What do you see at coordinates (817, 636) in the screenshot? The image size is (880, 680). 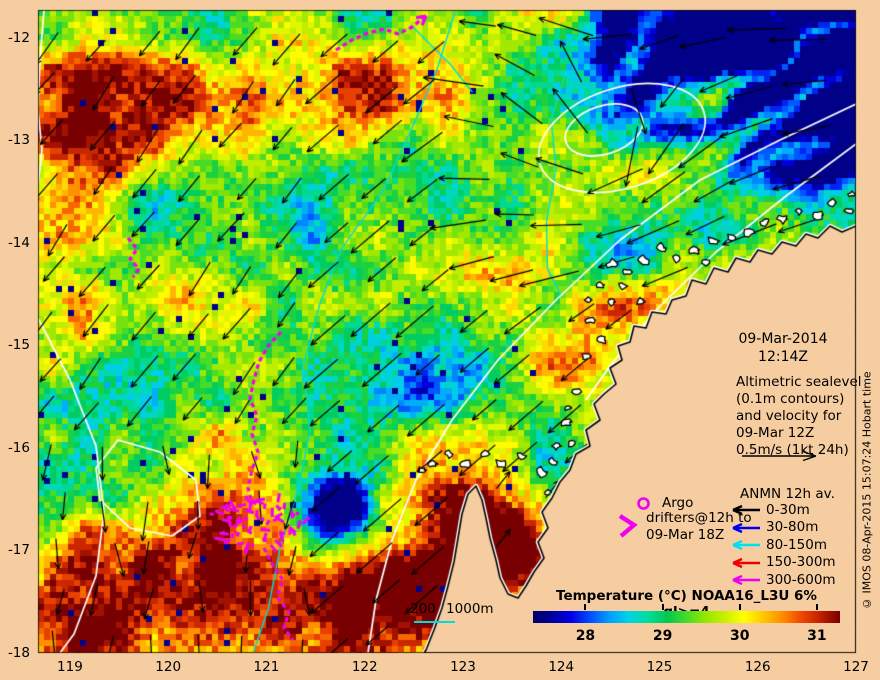 I see `colorbar-tick-label: 31` at bounding box center [817, 636].